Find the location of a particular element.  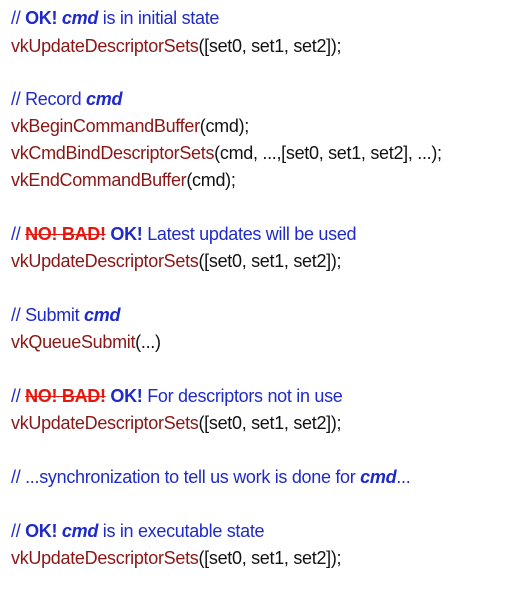

comment-text: is in initial state is located at coordinates (159, 18).